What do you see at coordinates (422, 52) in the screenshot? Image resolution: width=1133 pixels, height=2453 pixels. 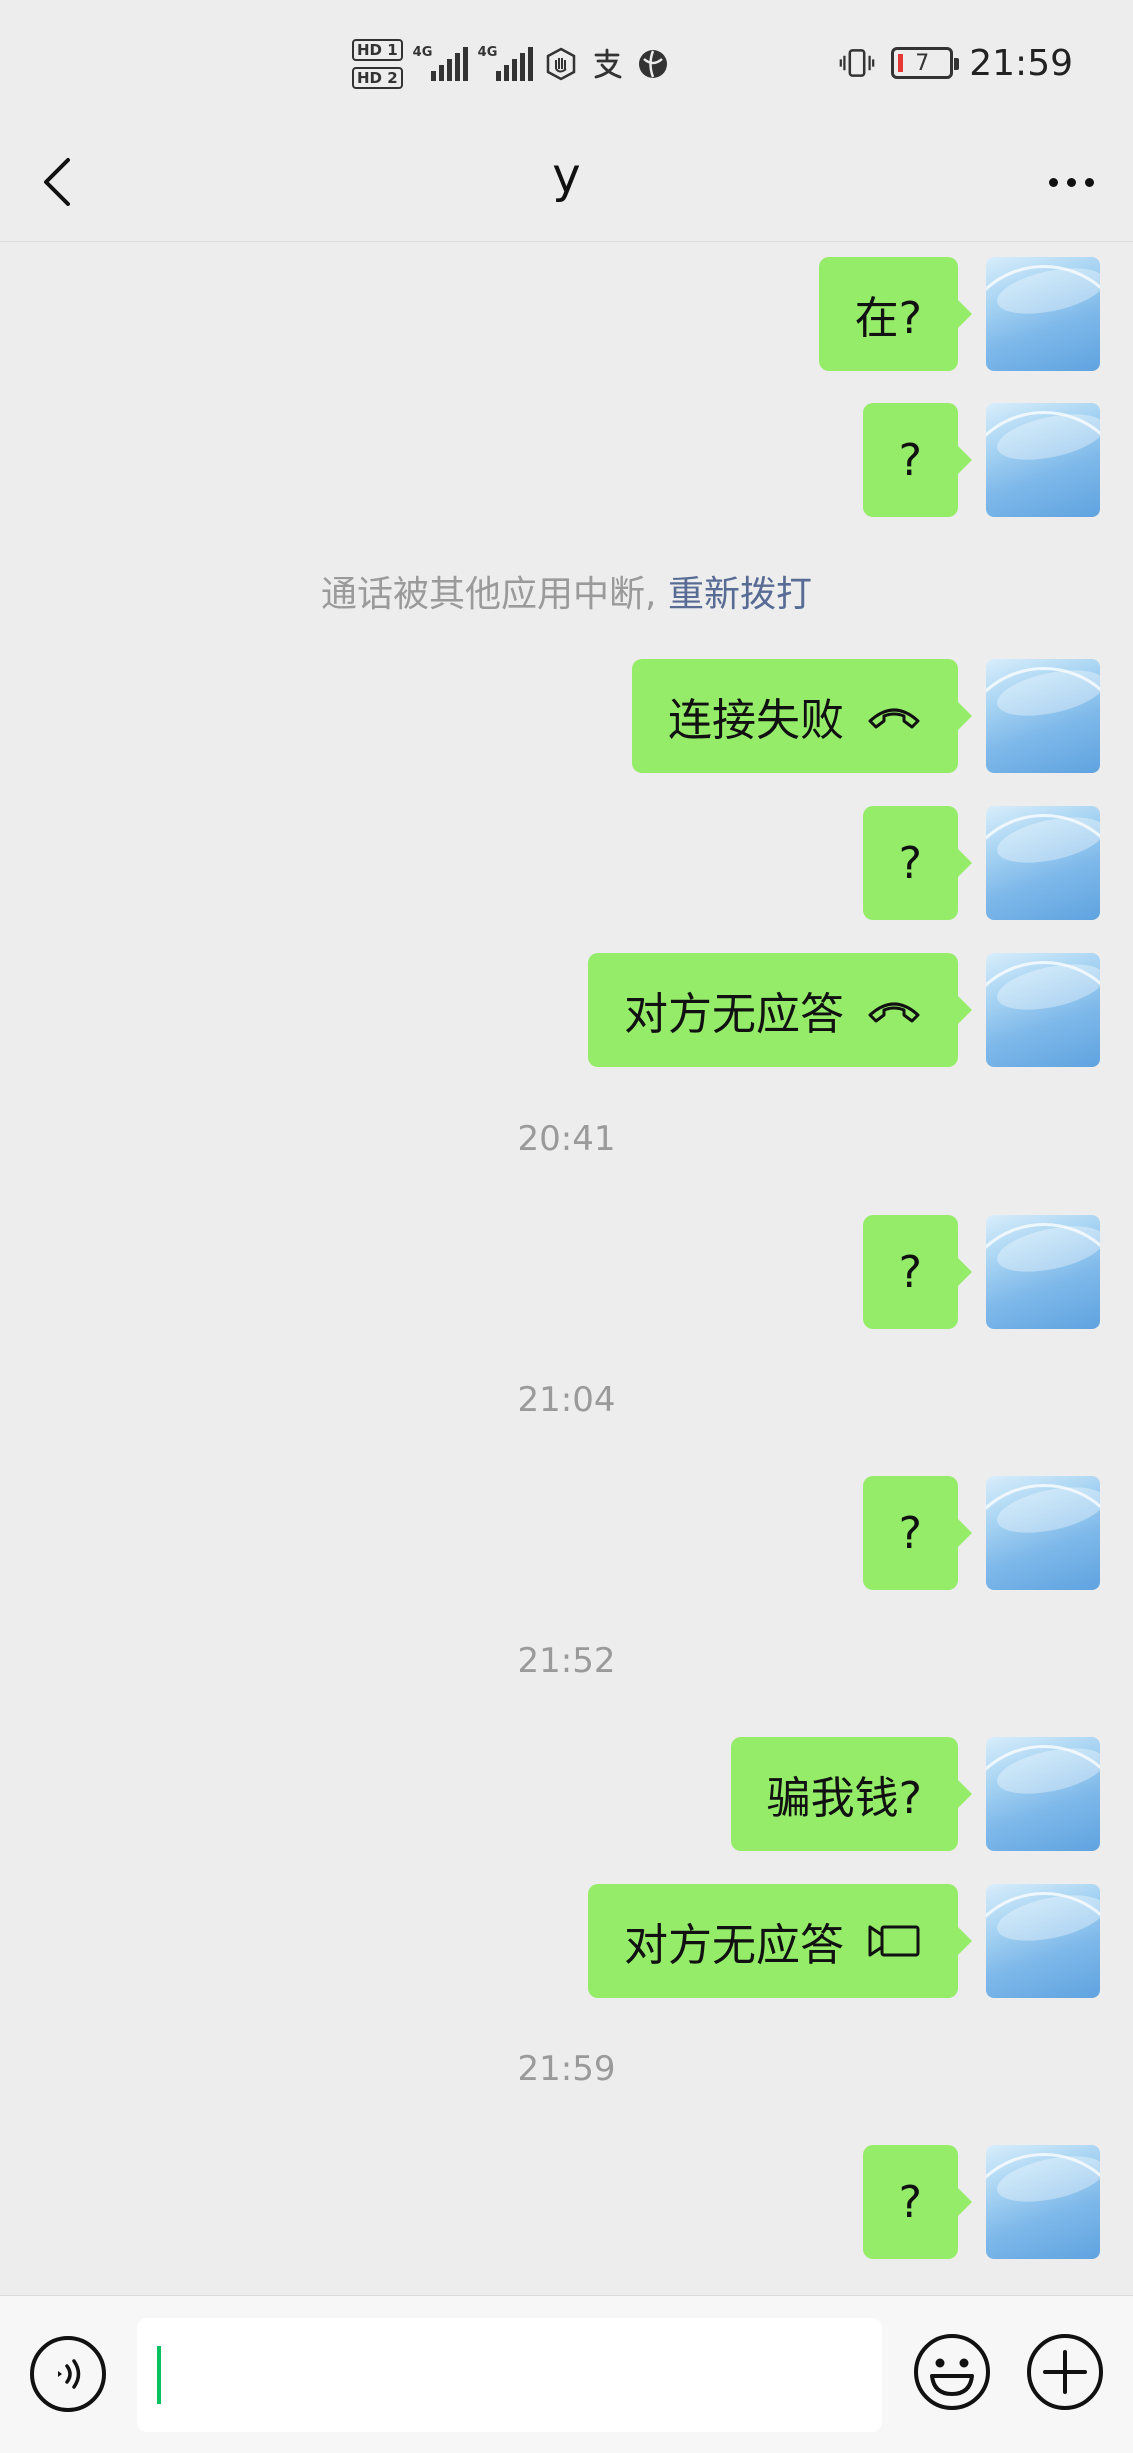 I see `network-type-1: 4G` at bounding box center [422, 52].